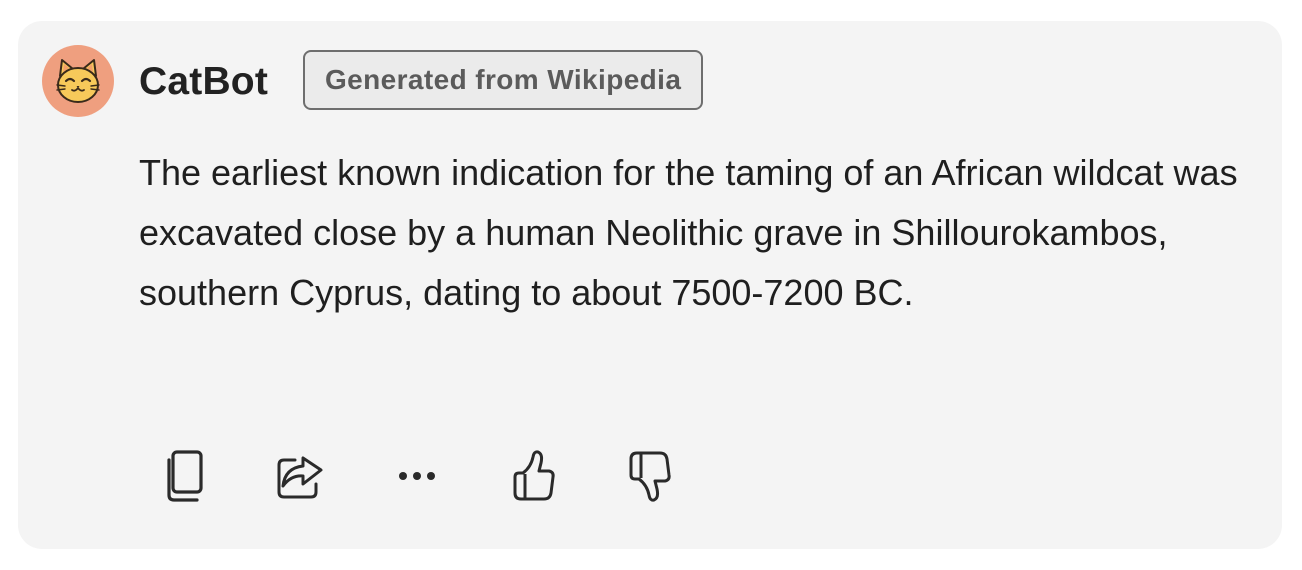  I want to click on share-icon, so click(300, 477).